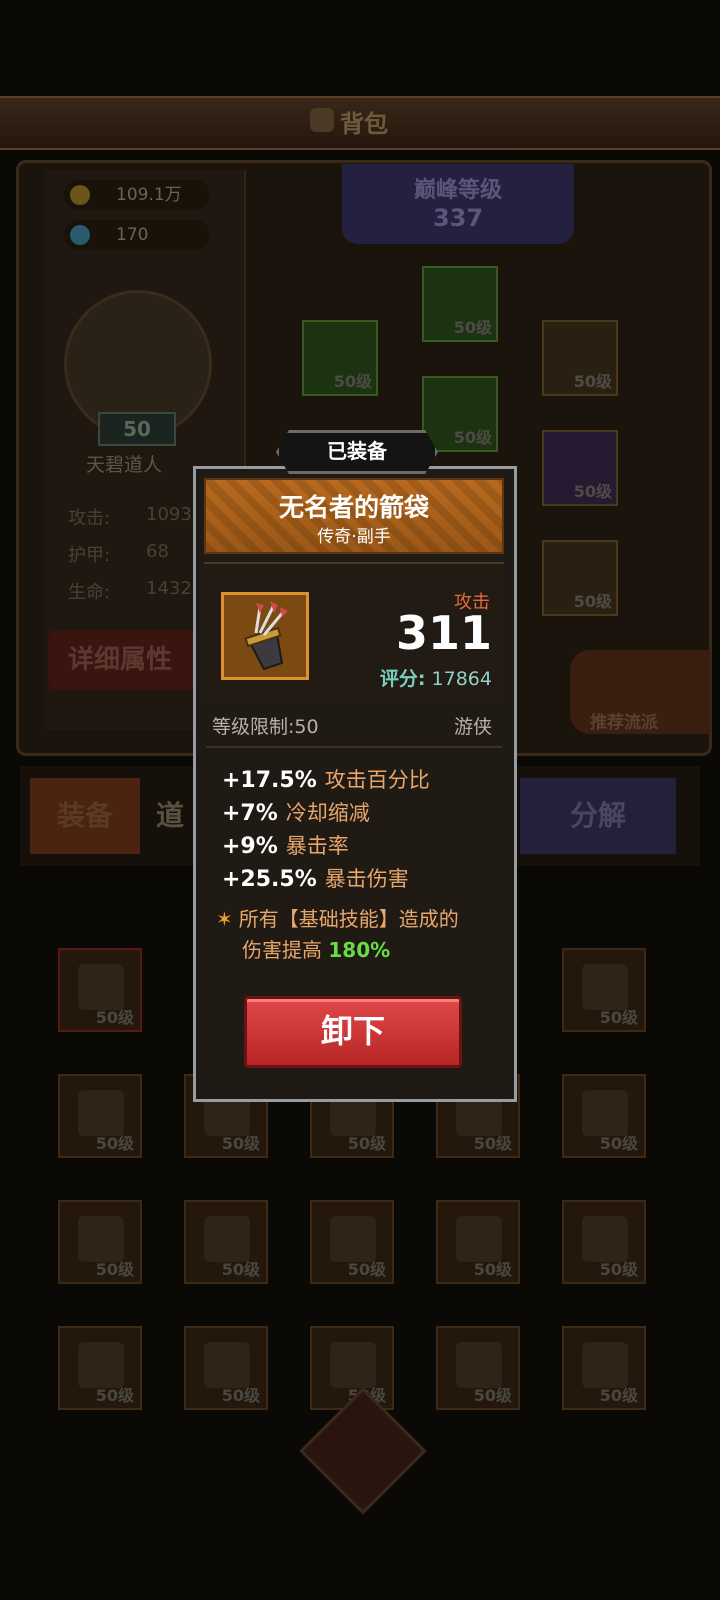  Describe the element at coordinates (326, 780) in the screenshot. I see `attribute-line: +17.5% 攻击百分比` at that location.